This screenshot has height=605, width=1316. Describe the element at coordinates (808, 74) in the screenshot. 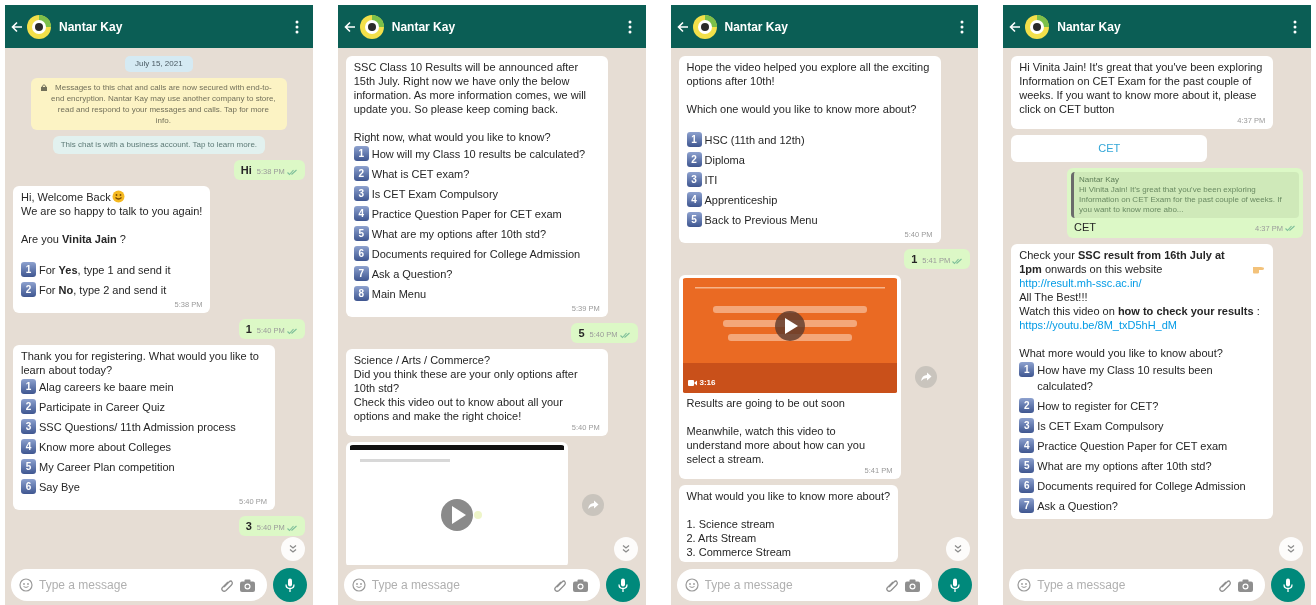

I see `message-text: Hope the video helped you explore all the exciting options after 10th!` at that location.